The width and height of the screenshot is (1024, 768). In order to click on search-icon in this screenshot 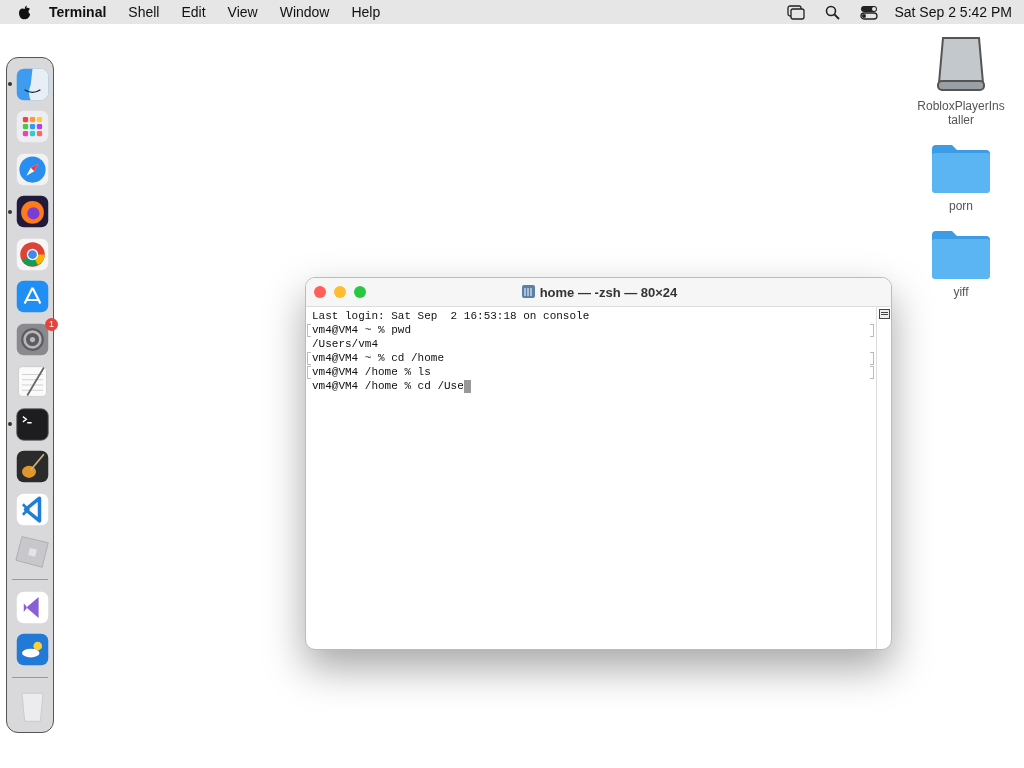, I will do `click(833, 12)`.